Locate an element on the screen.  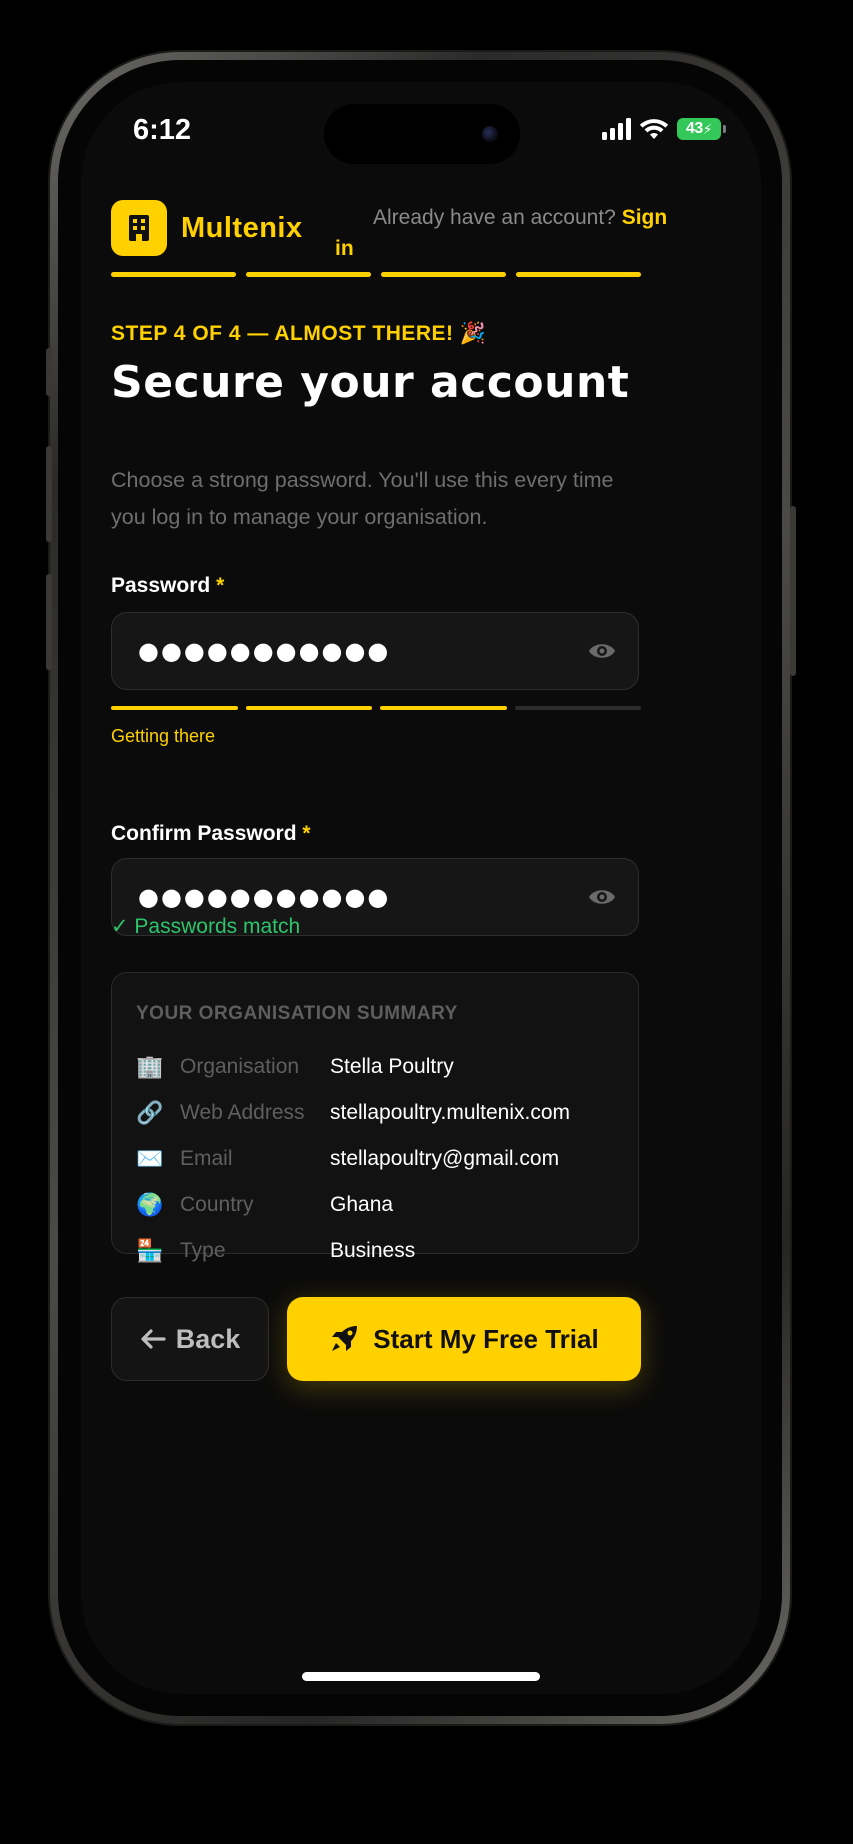
signin-prompt: Already have an account? Sign is located at coordinates (520, 218).